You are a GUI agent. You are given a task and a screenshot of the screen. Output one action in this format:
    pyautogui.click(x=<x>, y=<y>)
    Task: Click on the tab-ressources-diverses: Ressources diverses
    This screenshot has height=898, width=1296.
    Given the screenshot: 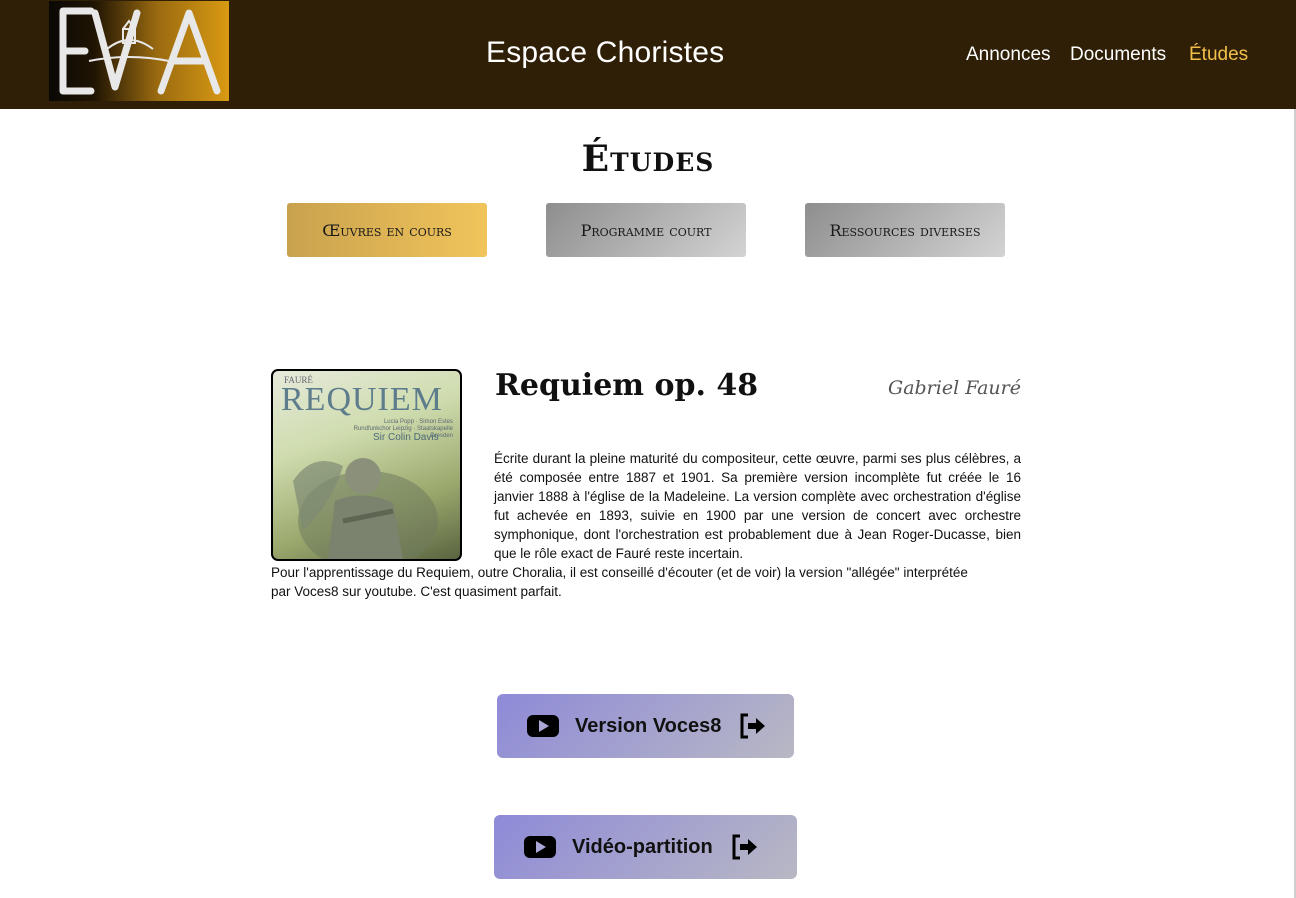 What is the action you would take?
    pyautogui.click(x=905, y=230)
    